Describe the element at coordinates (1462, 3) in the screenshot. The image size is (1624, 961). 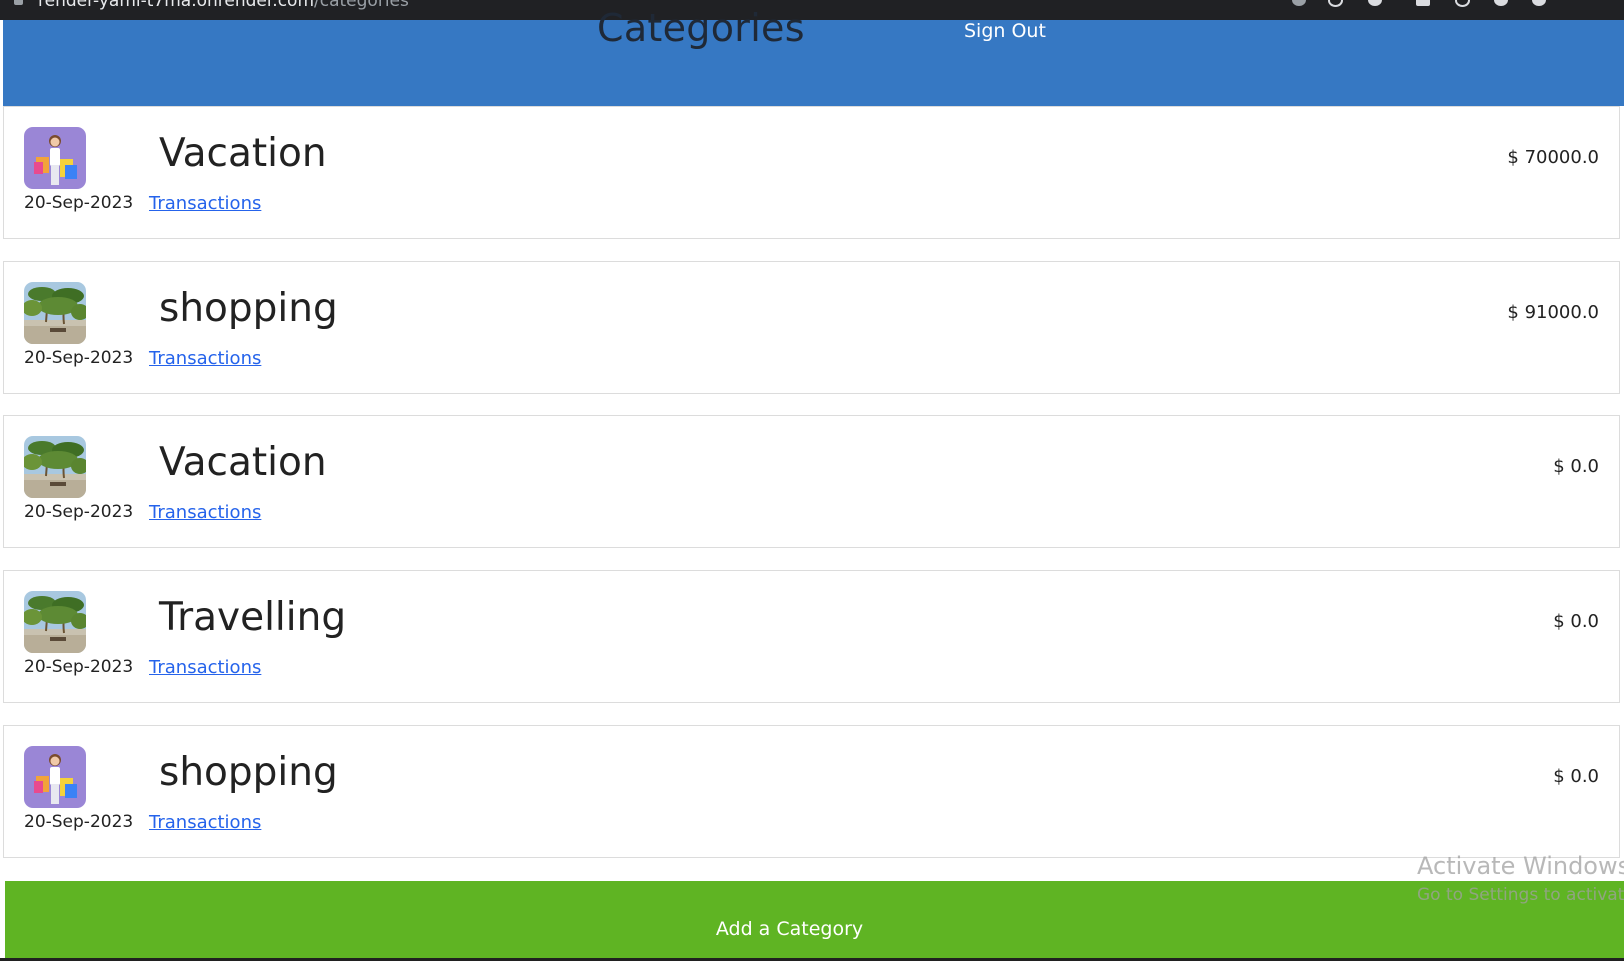
I see `circle-extension-icon` at that location.